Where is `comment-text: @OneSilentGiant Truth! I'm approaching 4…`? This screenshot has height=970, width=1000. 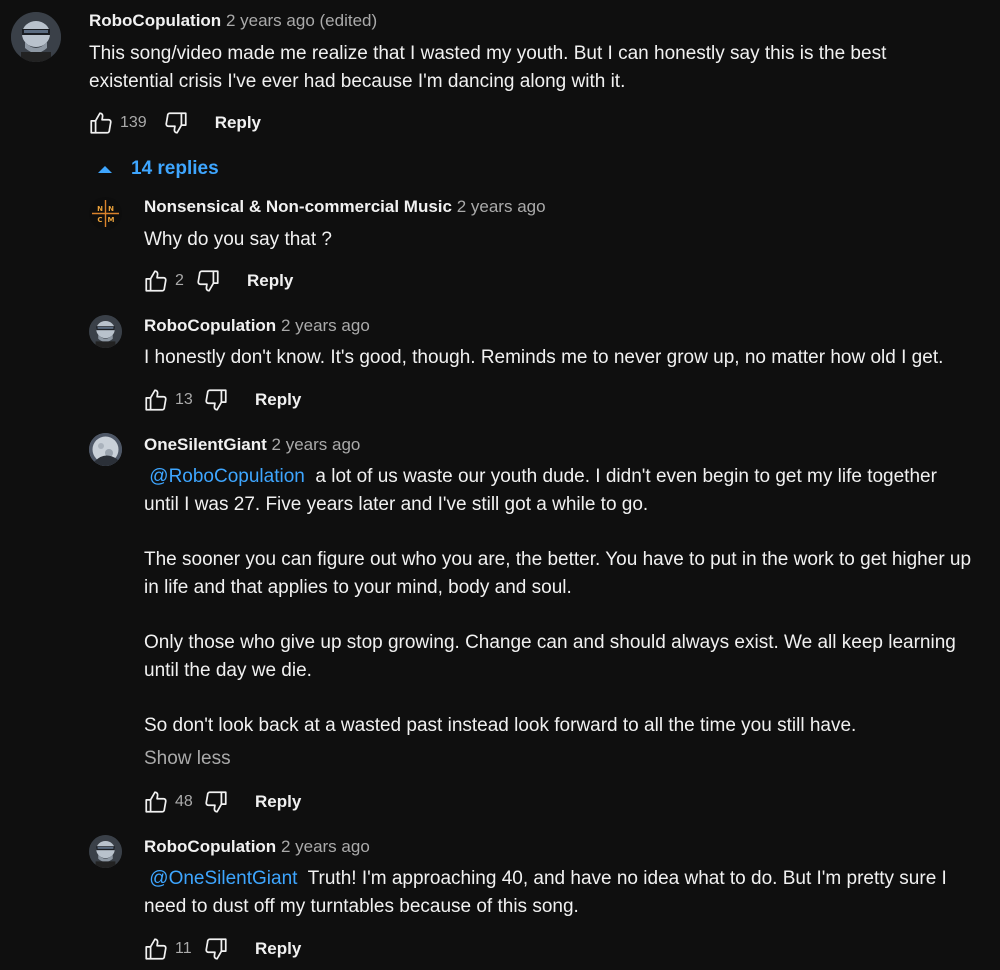
comment-text: @OneSilentGiant Truth! I'm approaching 4… is located at coordinates (569, 892).